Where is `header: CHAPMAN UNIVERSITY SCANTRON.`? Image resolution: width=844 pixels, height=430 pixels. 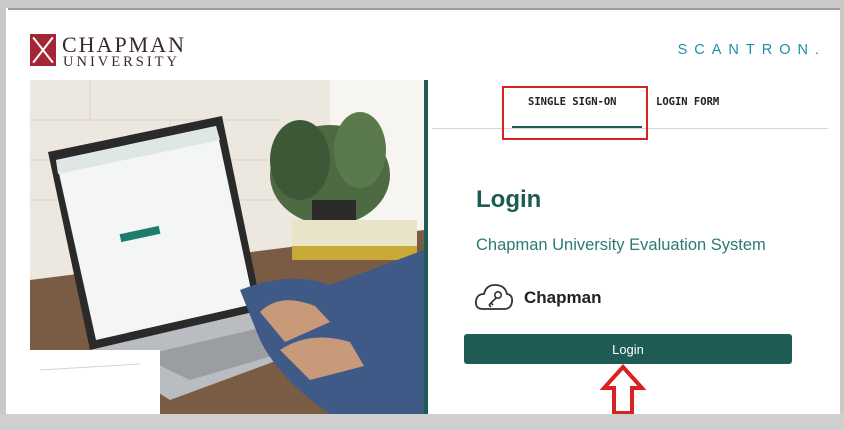
header: CHAPMAN UNIVERSITY SCANTRON. is located at coordinates (423, 42).